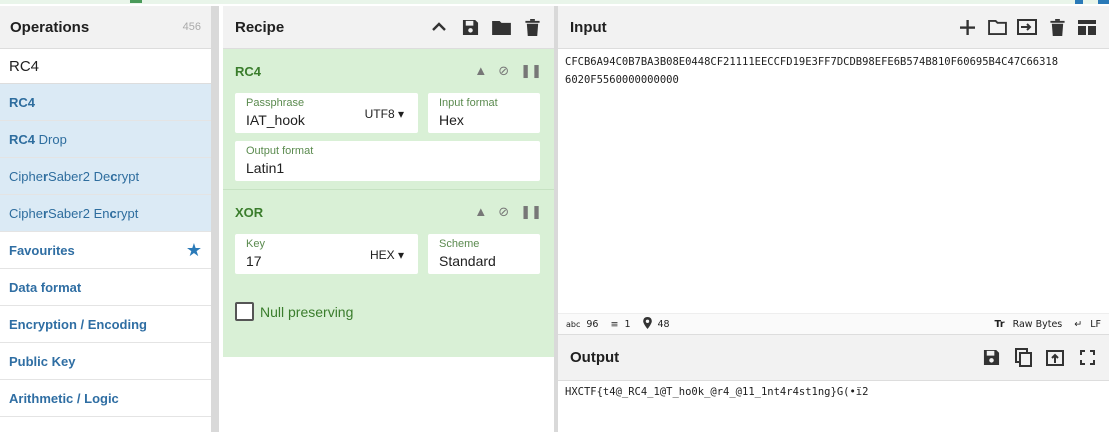 The width and height of the screenshot is (1109, 432). I want to click on field-dropdown: HEX ▾, so click(387, 255).